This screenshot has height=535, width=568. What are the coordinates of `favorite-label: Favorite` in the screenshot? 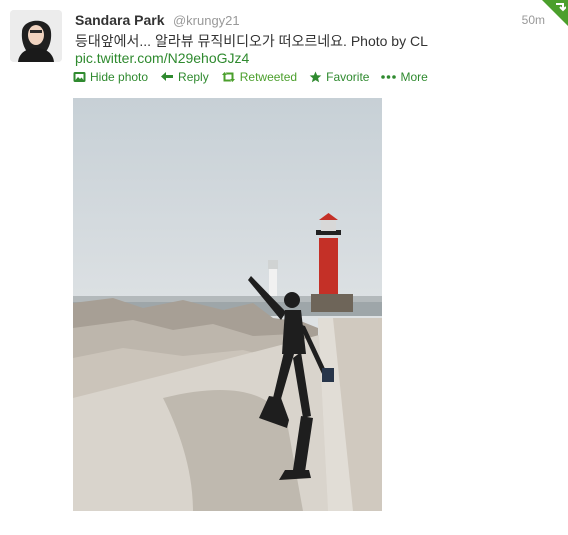 It's located at (348, 77).